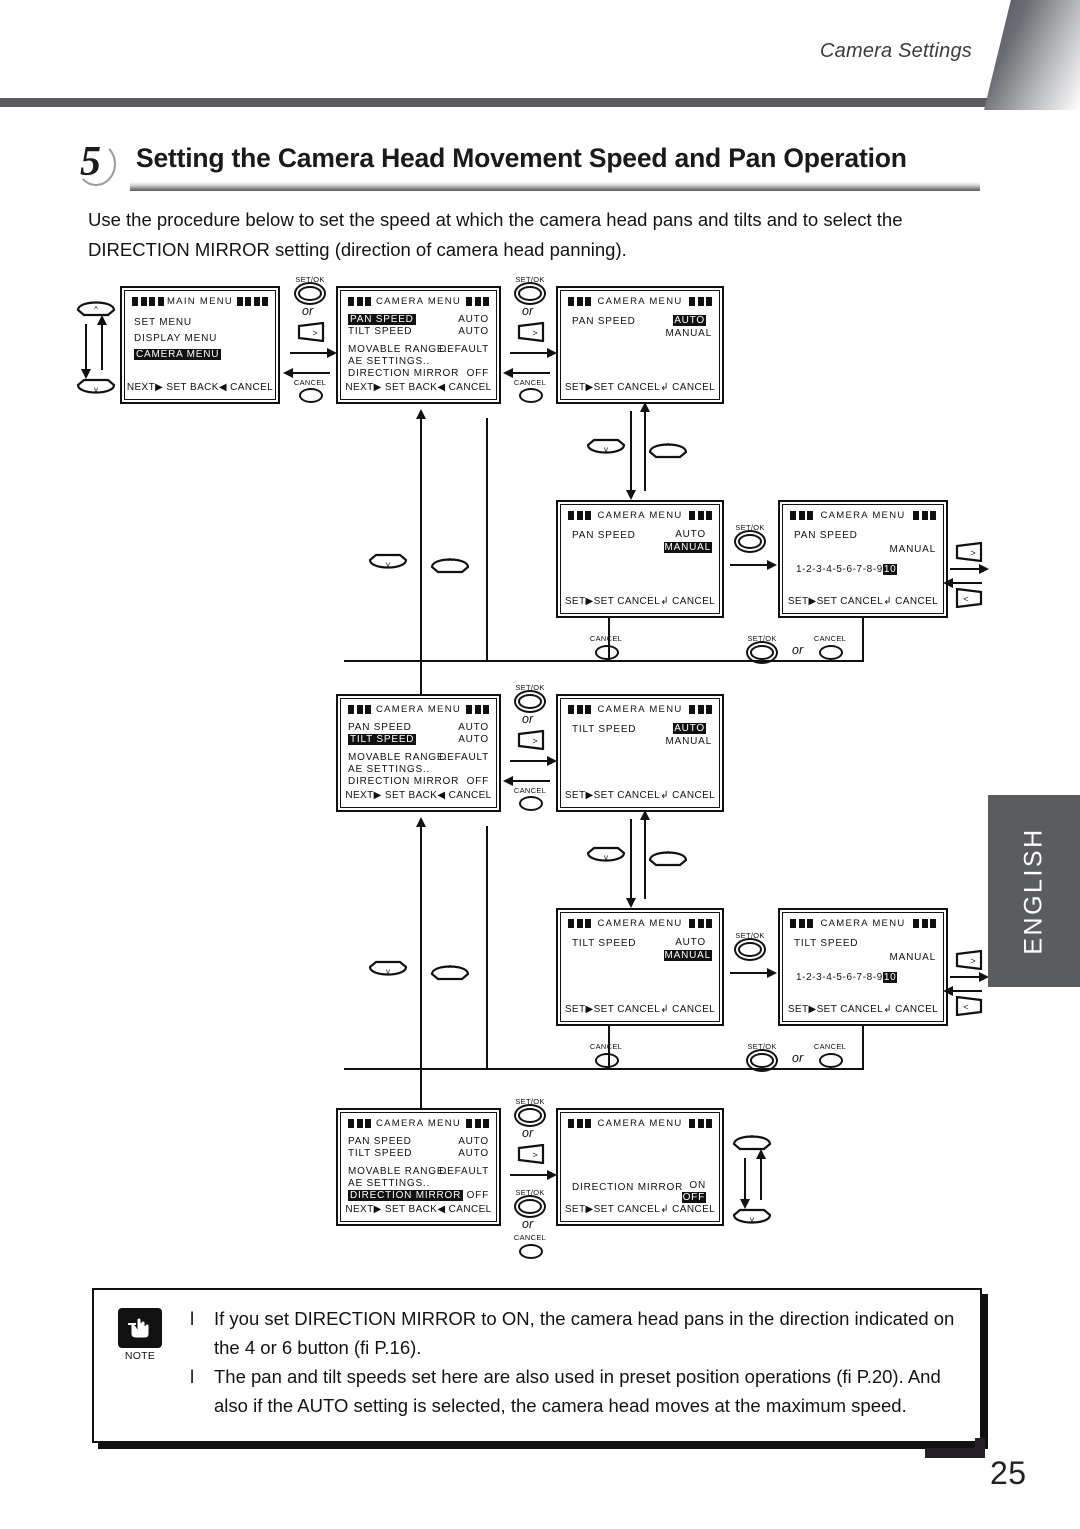 The width and height of the screenshot is (1080, 1529). I want to click on up-key-main-menu: ^, so click(96, 306).